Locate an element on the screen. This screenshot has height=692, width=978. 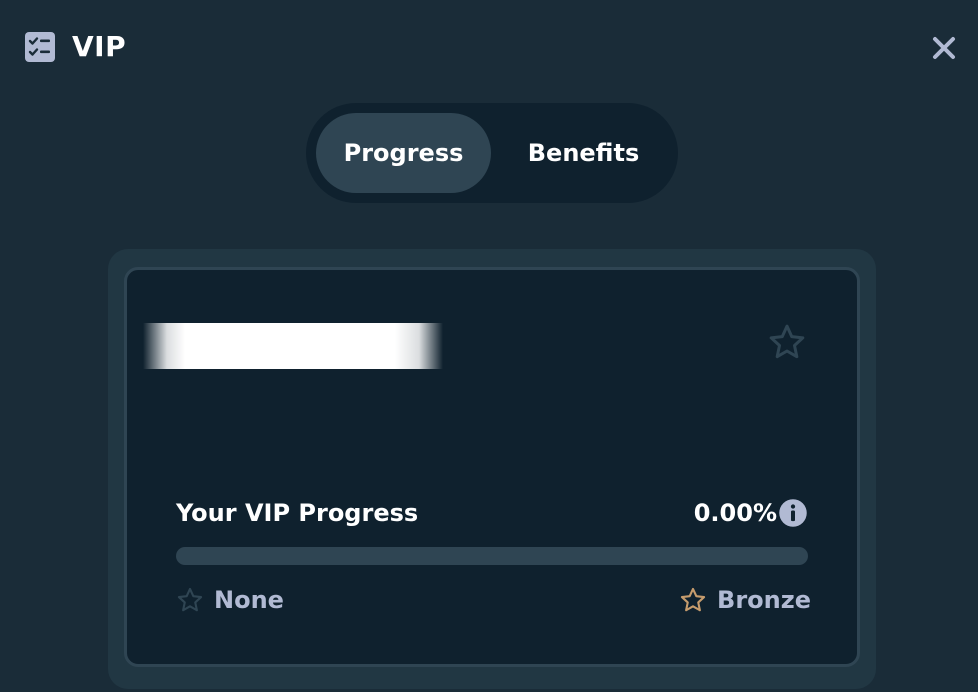
vip-progress-value: 0.00% is located at coordinates (735, 513).